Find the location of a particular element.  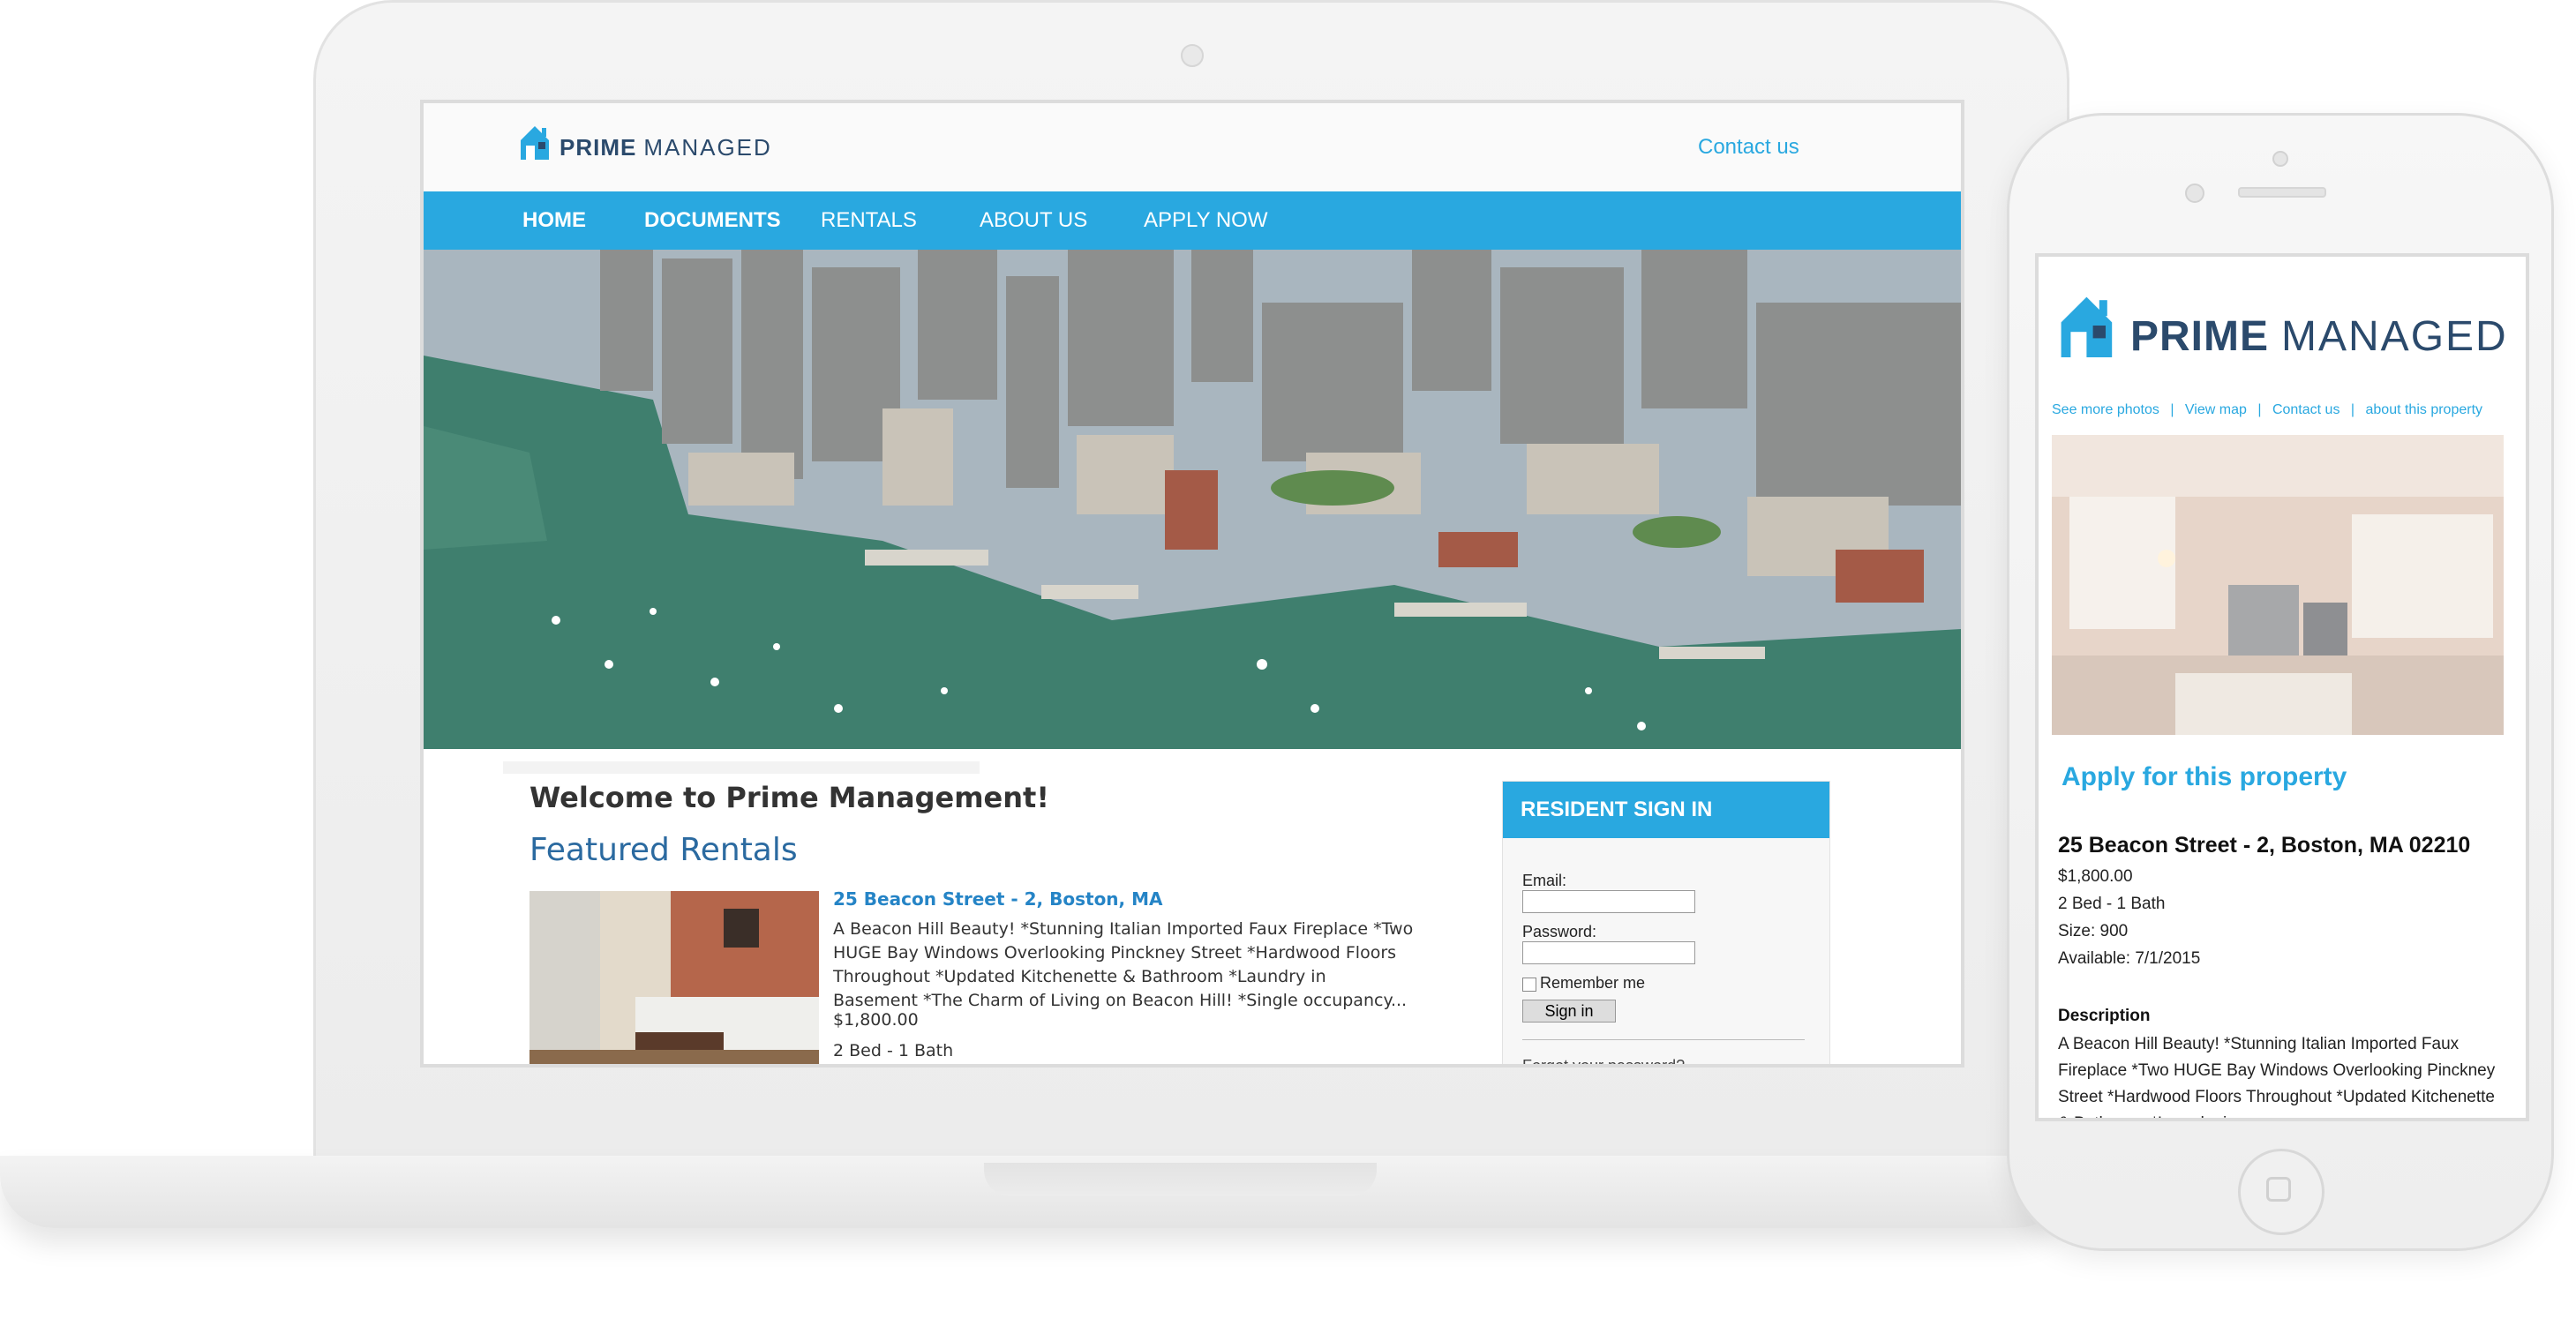

sign-in-heading: RESIDENT SIGN IN is located at coordinates (1666, 810).